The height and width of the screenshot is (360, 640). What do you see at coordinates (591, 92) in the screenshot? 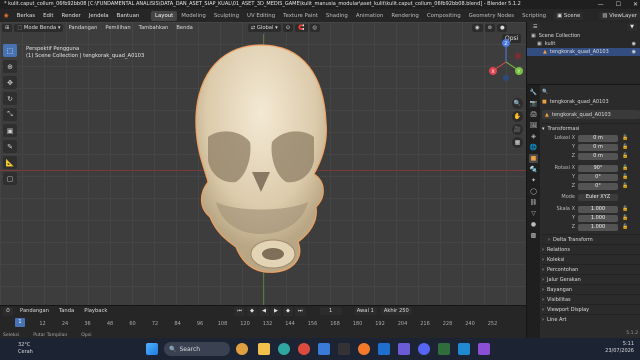
I see `properties-search: 🔍` at bounding box center [591, 92].